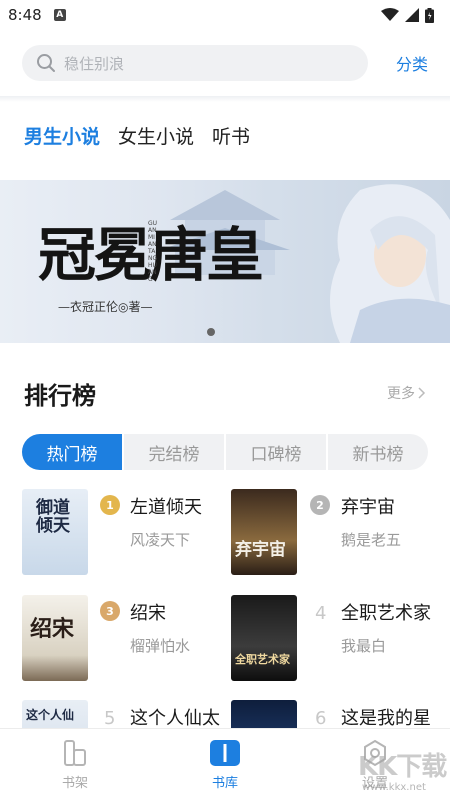  I want to click on search-input: 稳住别浪, so click(195, 63).